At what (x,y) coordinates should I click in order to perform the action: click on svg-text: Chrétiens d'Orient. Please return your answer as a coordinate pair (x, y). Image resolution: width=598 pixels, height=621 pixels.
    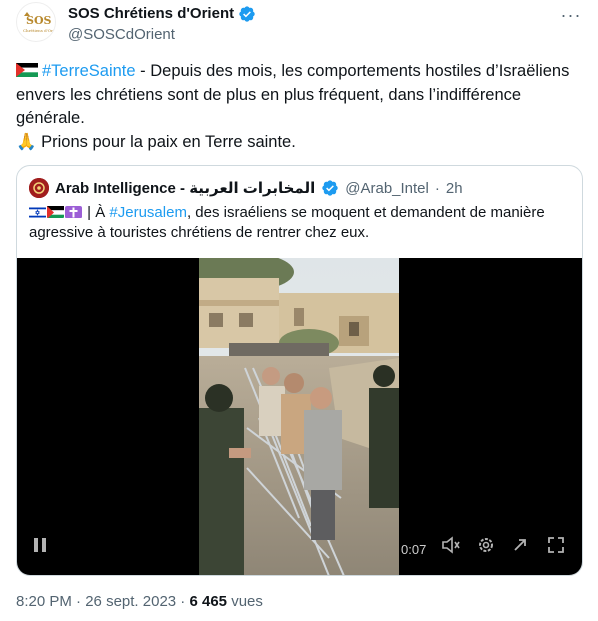
    Looking at the image, I should click on (38, 30).